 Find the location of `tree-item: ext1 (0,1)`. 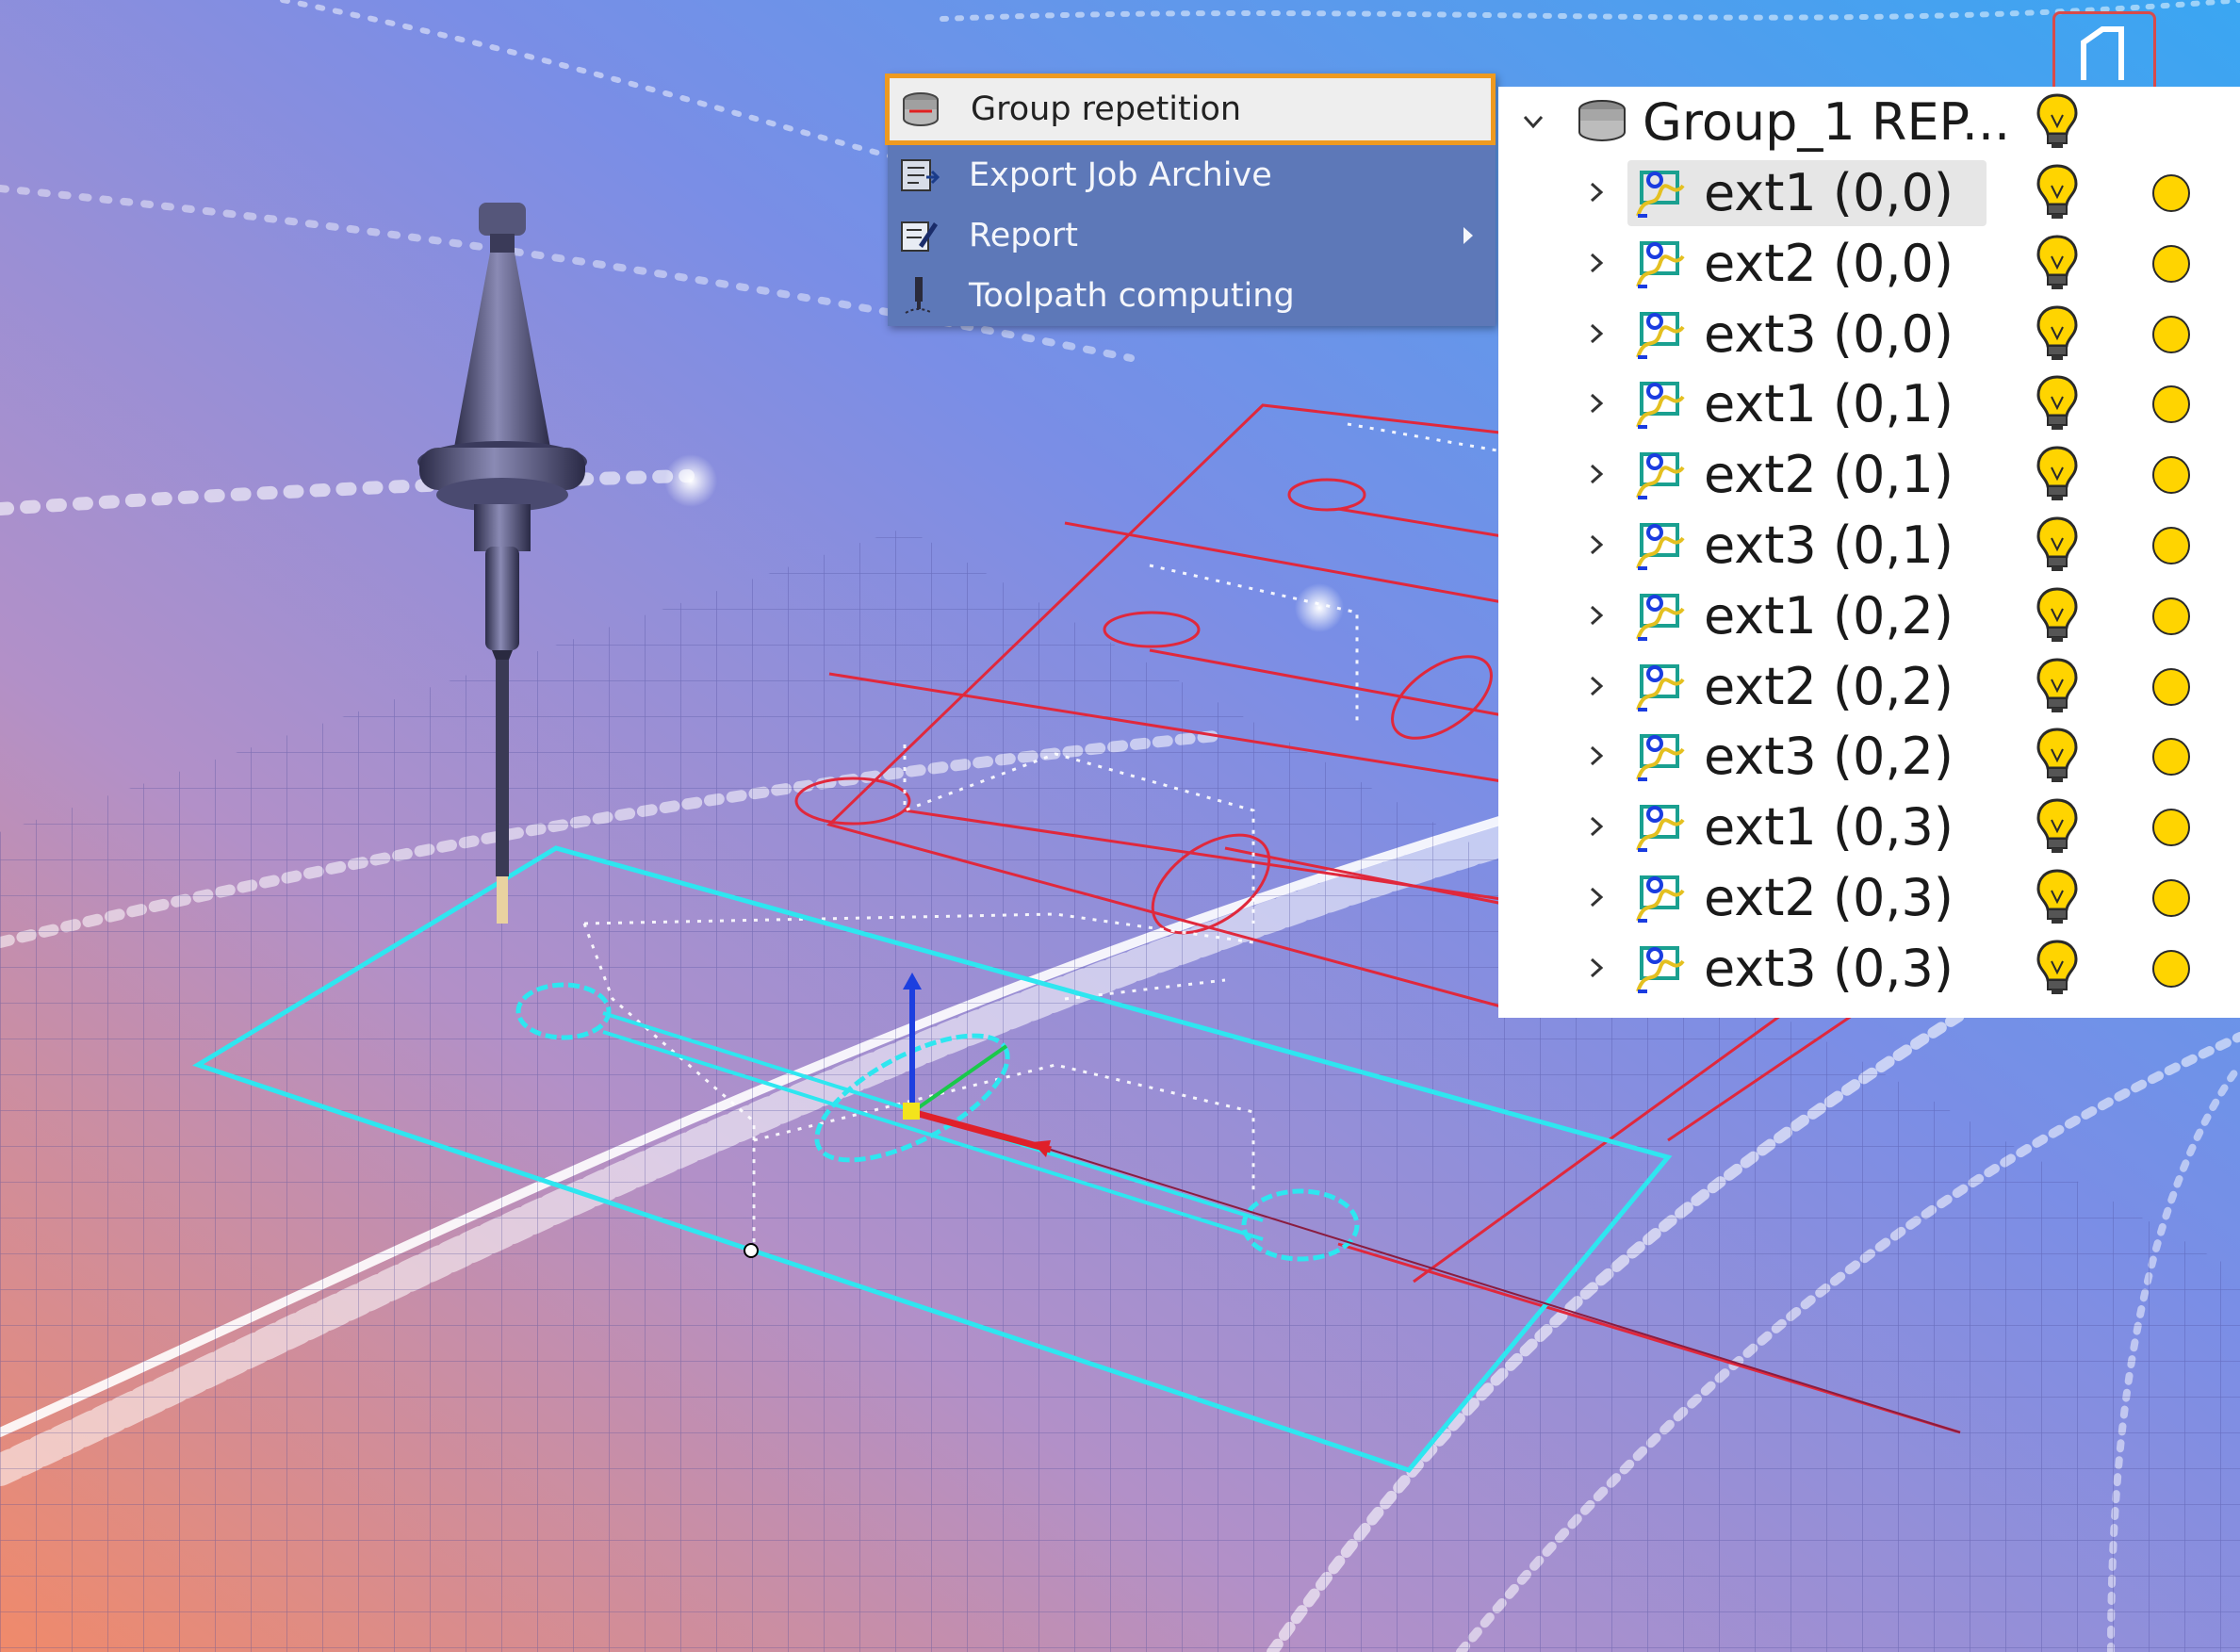

tree-item: ext1 (0,1) is located at coordinates (1869, 404).